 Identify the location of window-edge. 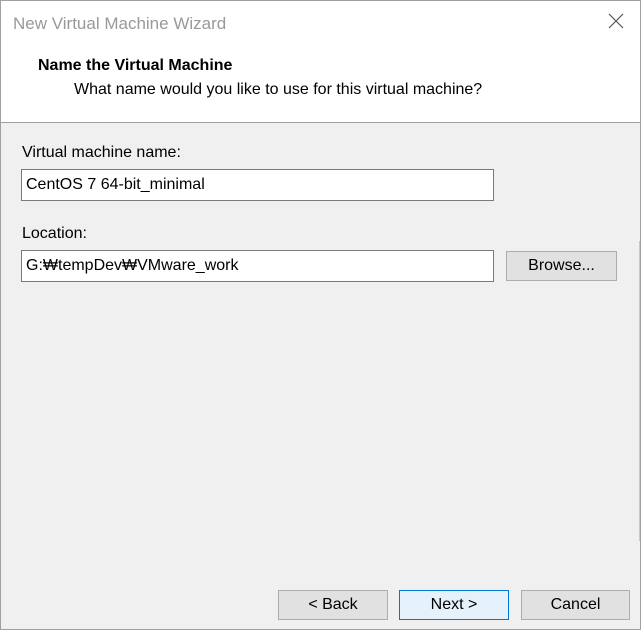
(638, 391).